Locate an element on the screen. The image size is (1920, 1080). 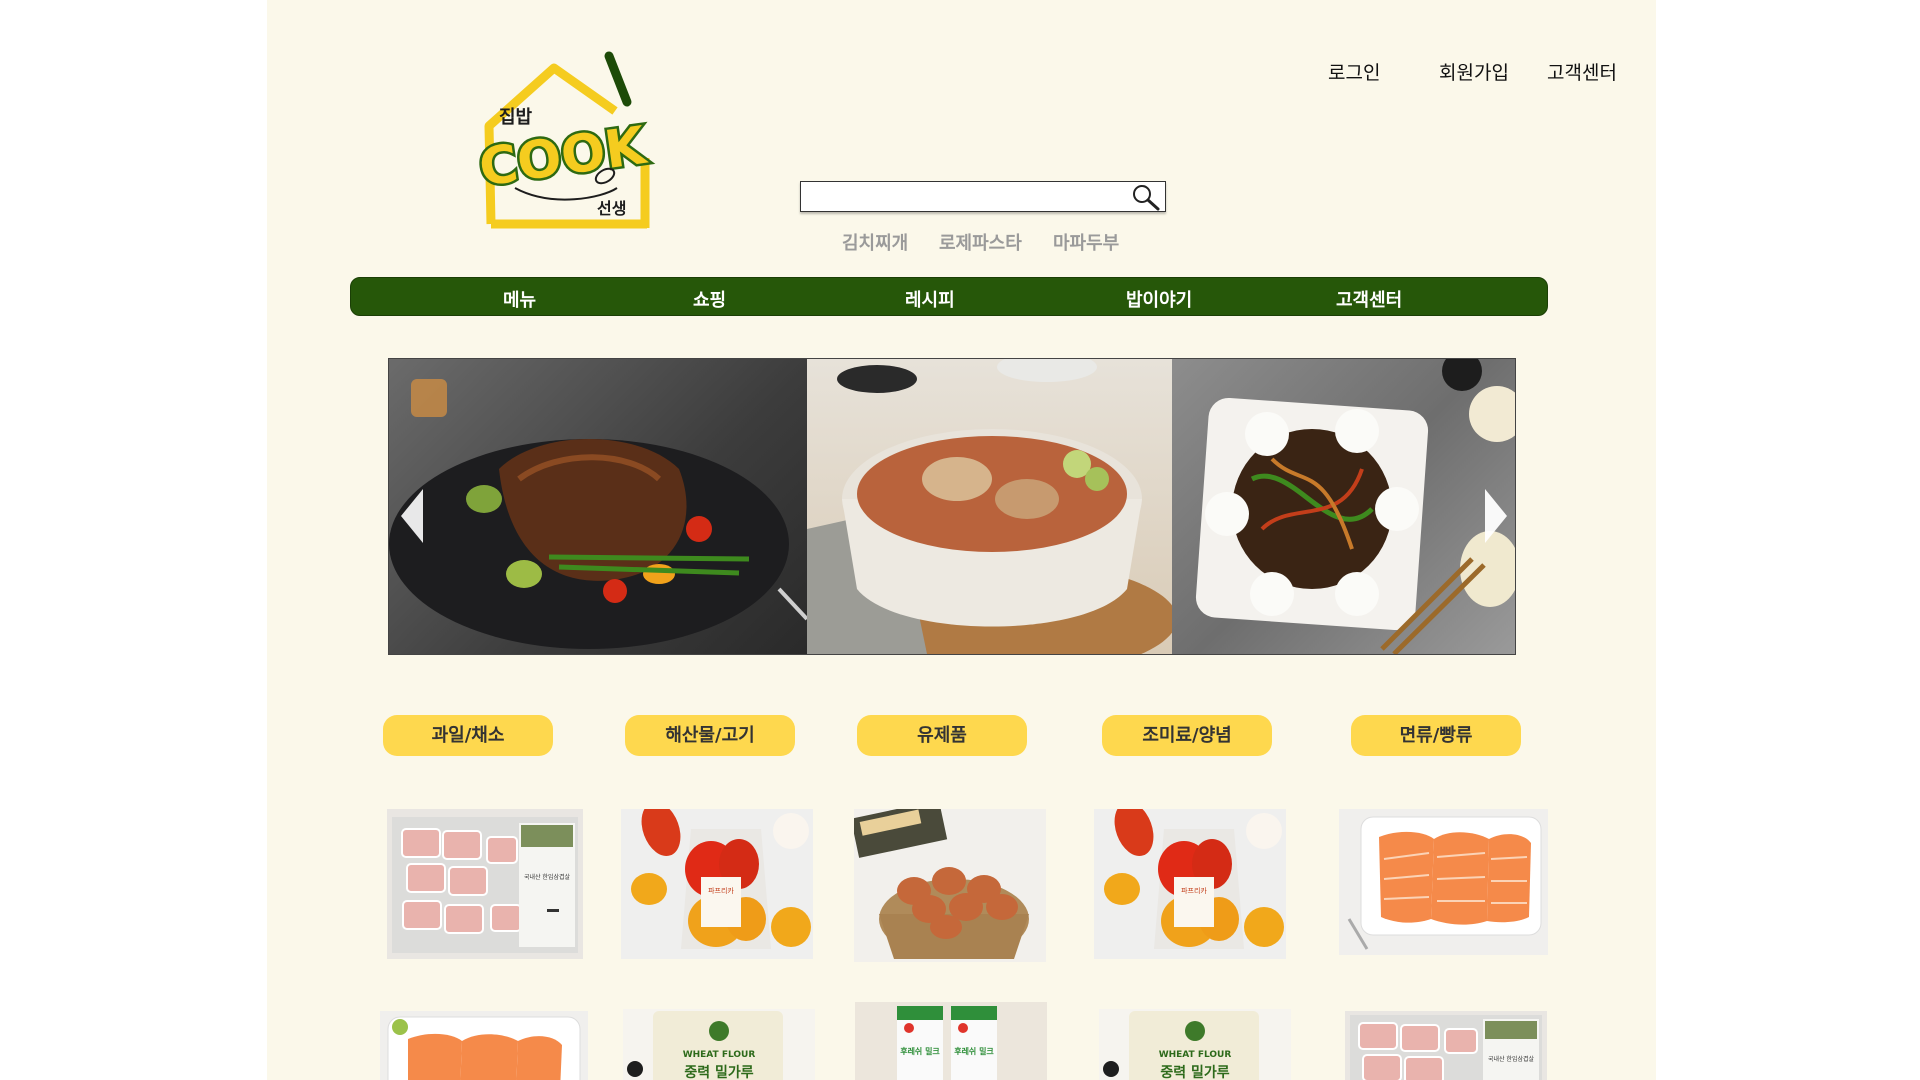
search-bar is located at coordinates (983, 196).